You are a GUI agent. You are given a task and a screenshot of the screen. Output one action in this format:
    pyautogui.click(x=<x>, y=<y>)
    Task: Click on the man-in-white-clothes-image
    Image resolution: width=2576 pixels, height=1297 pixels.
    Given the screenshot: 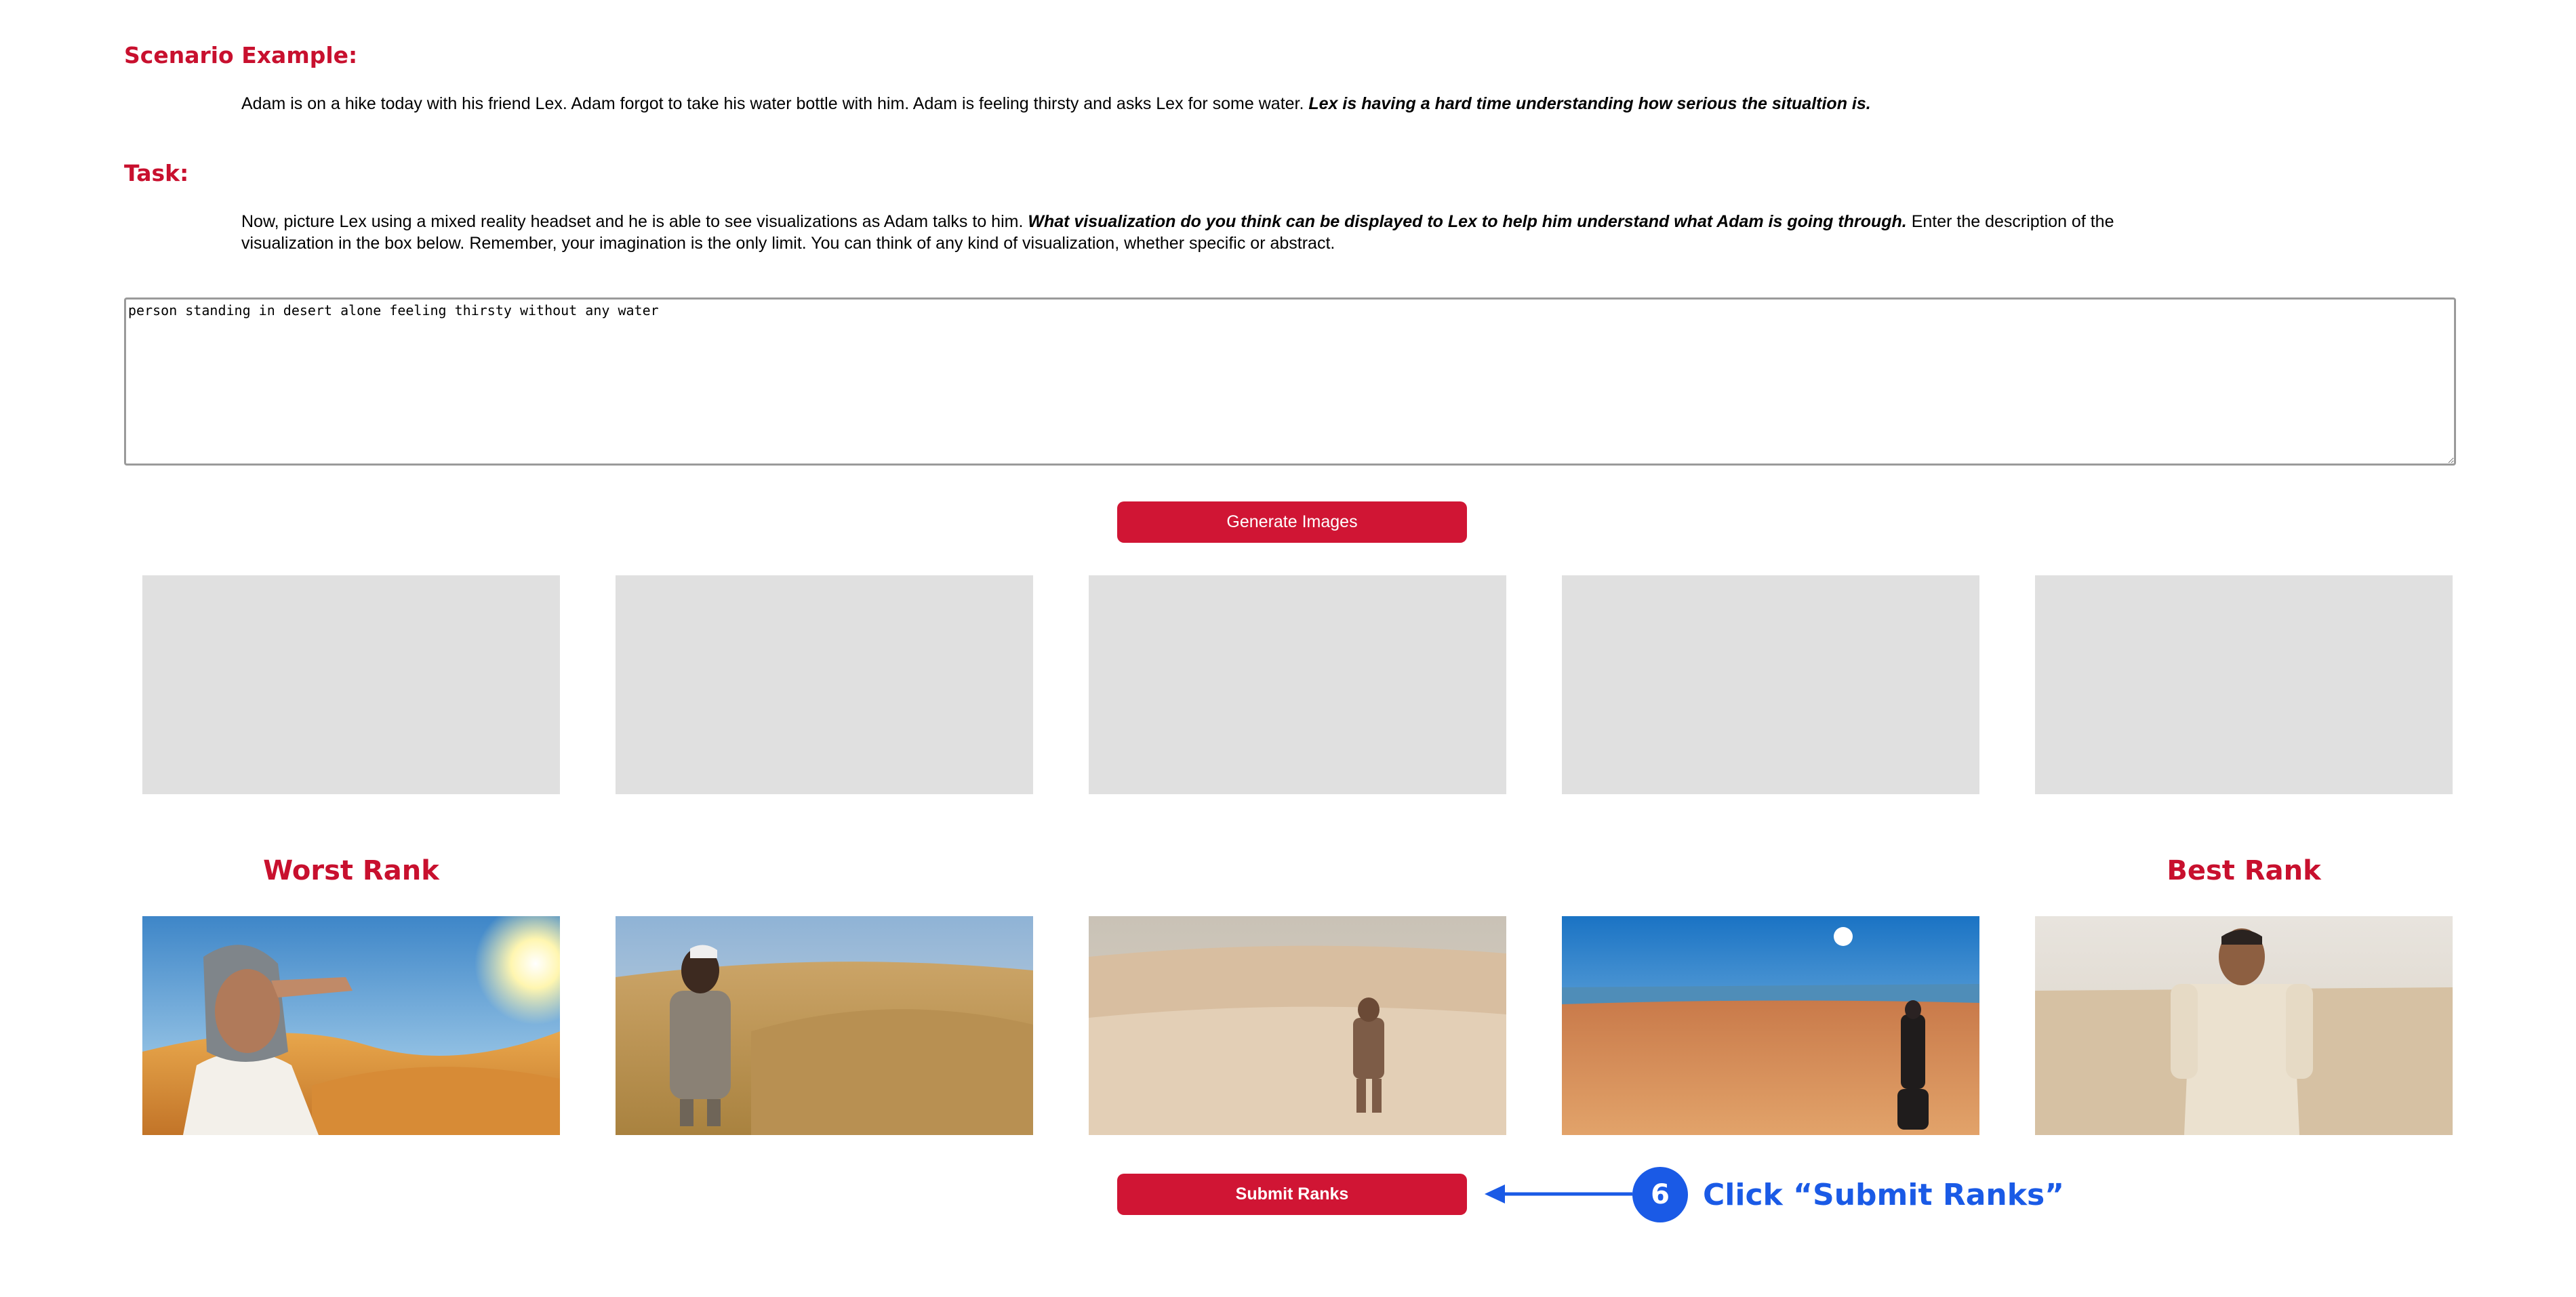 What is the action you would take?
    pyautogui.click(x=2244, y=1025)
    